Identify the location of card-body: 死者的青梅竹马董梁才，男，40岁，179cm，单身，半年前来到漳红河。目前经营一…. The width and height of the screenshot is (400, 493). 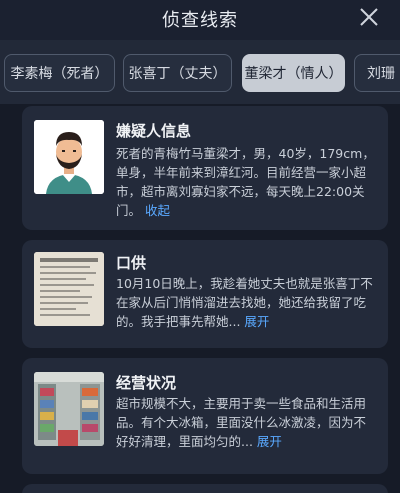
(247, 182).